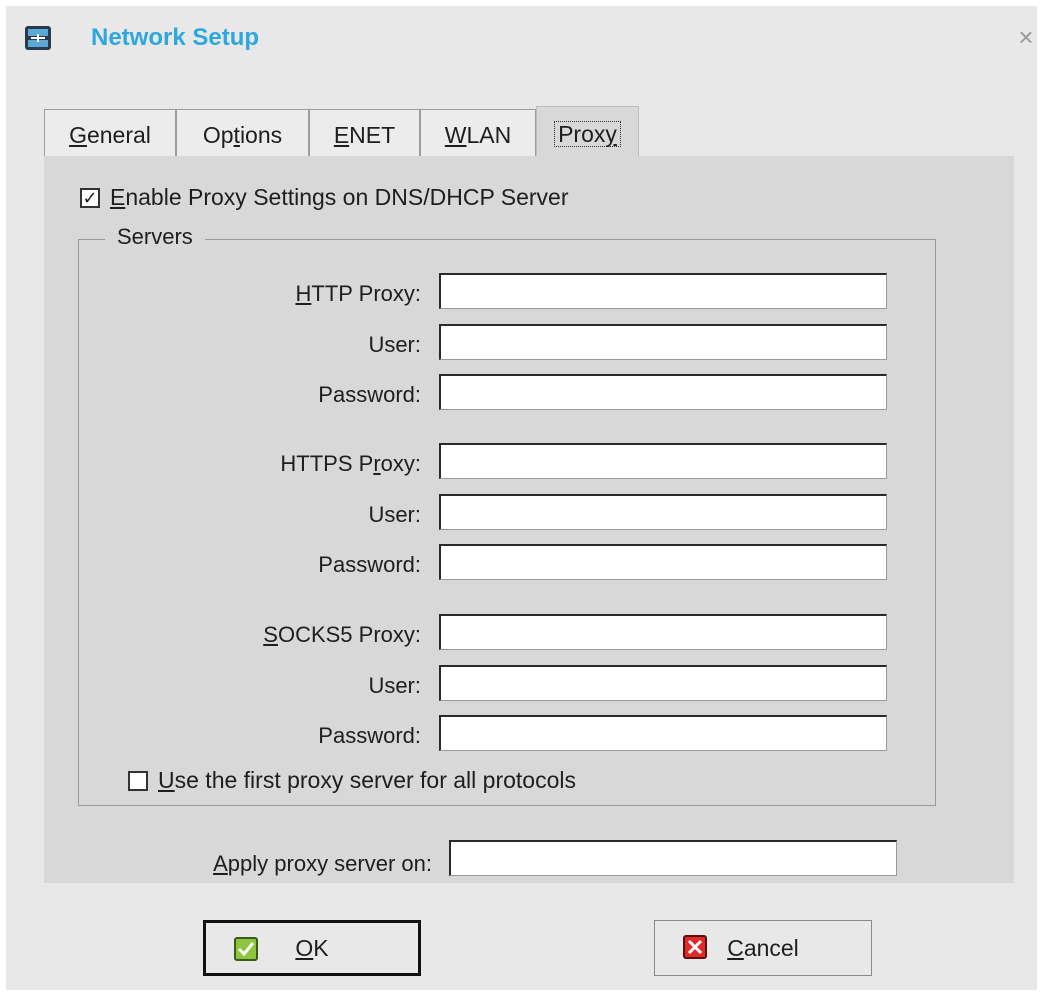 Image resolution: width=1043 pixels, height=996 pixels. Describe the element at coordinates (339, 197) in the screenshot. I see `enable-proxy-label: Enable Proxy Settings on DNS/DHCP Server` at that location.